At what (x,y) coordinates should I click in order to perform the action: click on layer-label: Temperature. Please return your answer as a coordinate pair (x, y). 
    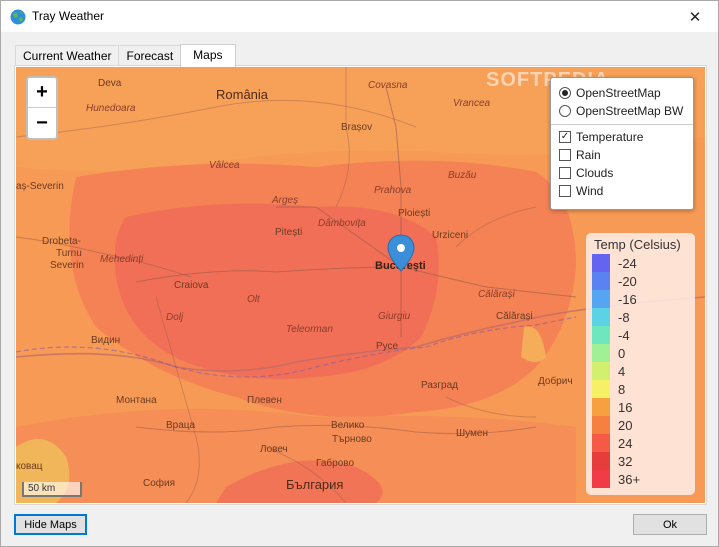
    Looking at the image, I should click on (610, 137).